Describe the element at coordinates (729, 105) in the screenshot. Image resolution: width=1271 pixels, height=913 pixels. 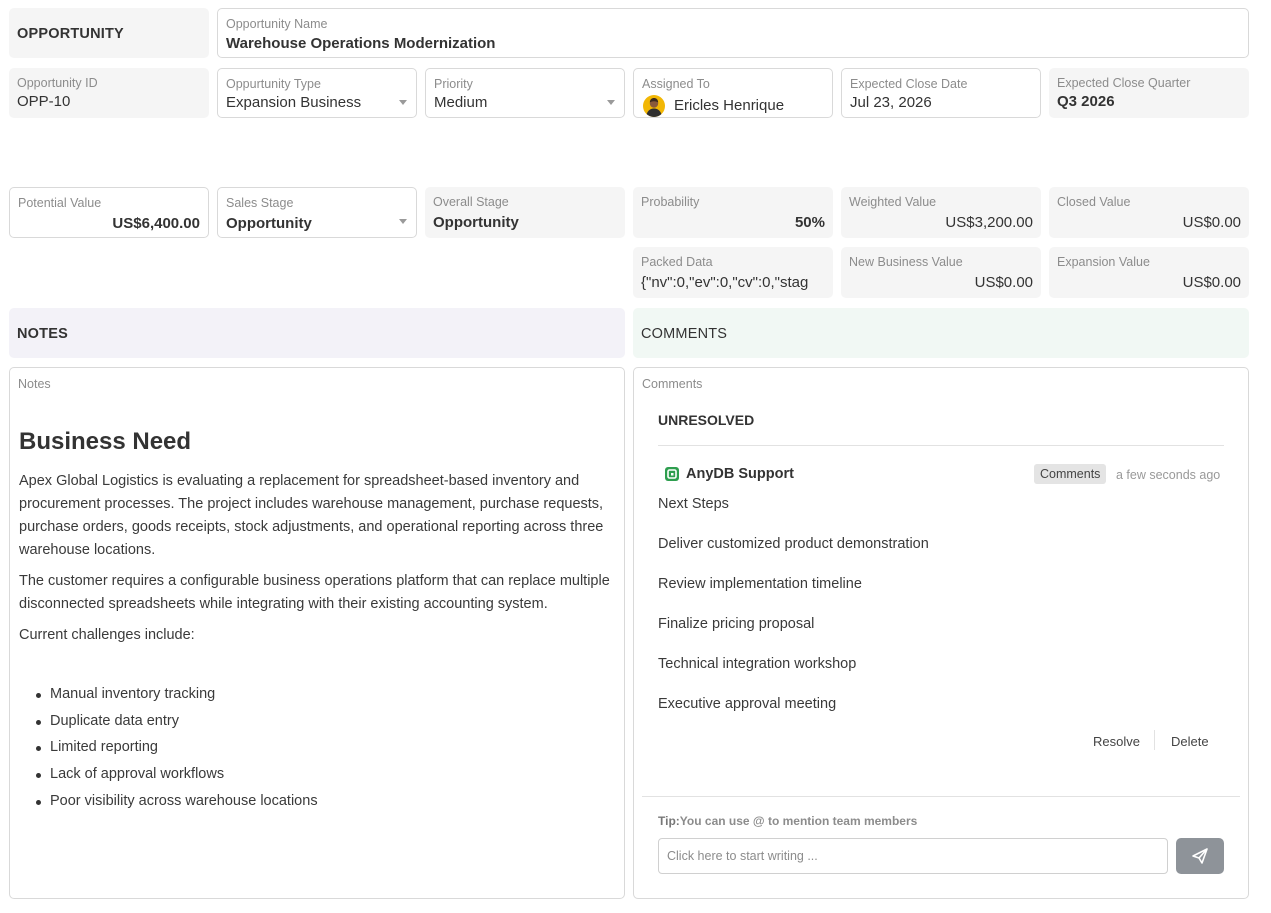
I see `assigned-to-value: Ericles Henrique` at that location.